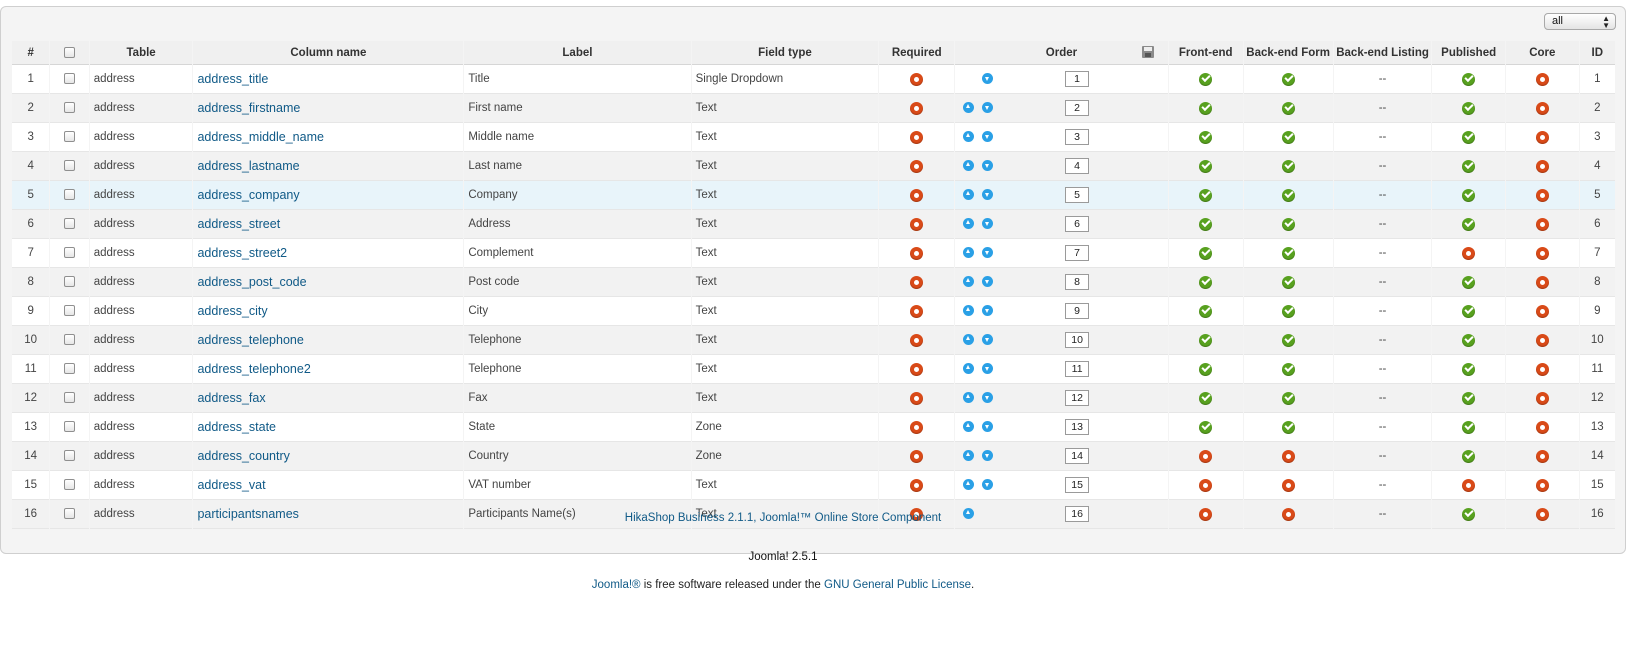  Describe the element at coordinates (897, 585) in the screenshot. I see `gpl-link: GNU General Public License` at that location.